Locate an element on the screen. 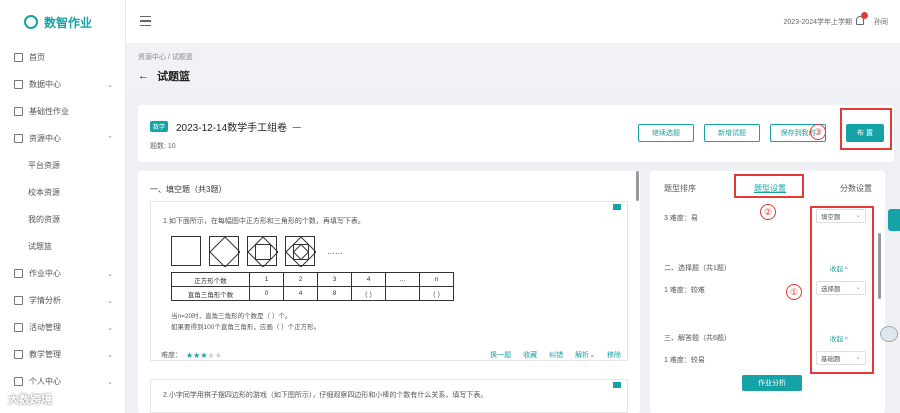 The width and height of the screenshot is (900, 413). doc-icon is located at coordinates (18, 111).